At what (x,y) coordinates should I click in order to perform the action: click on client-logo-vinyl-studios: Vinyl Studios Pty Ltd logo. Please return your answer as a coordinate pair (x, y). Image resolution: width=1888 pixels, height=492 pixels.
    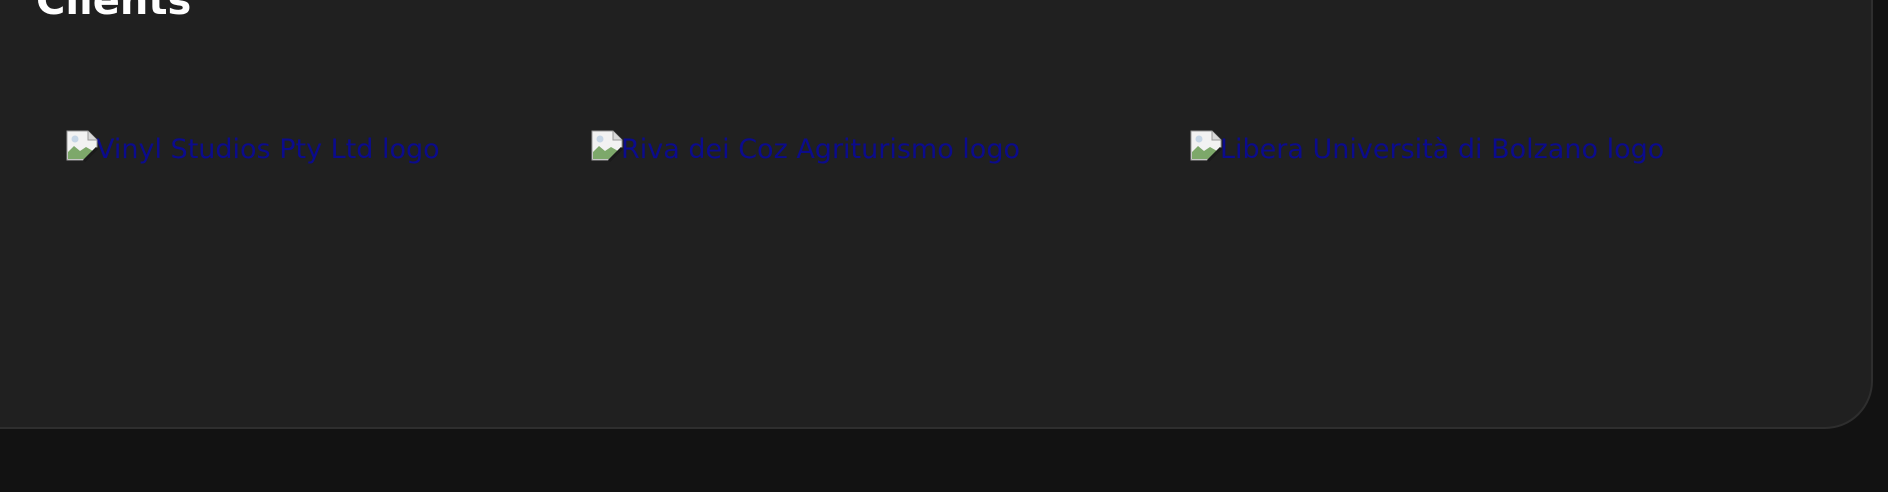
    Looking at the image, I should click on (253, 148).